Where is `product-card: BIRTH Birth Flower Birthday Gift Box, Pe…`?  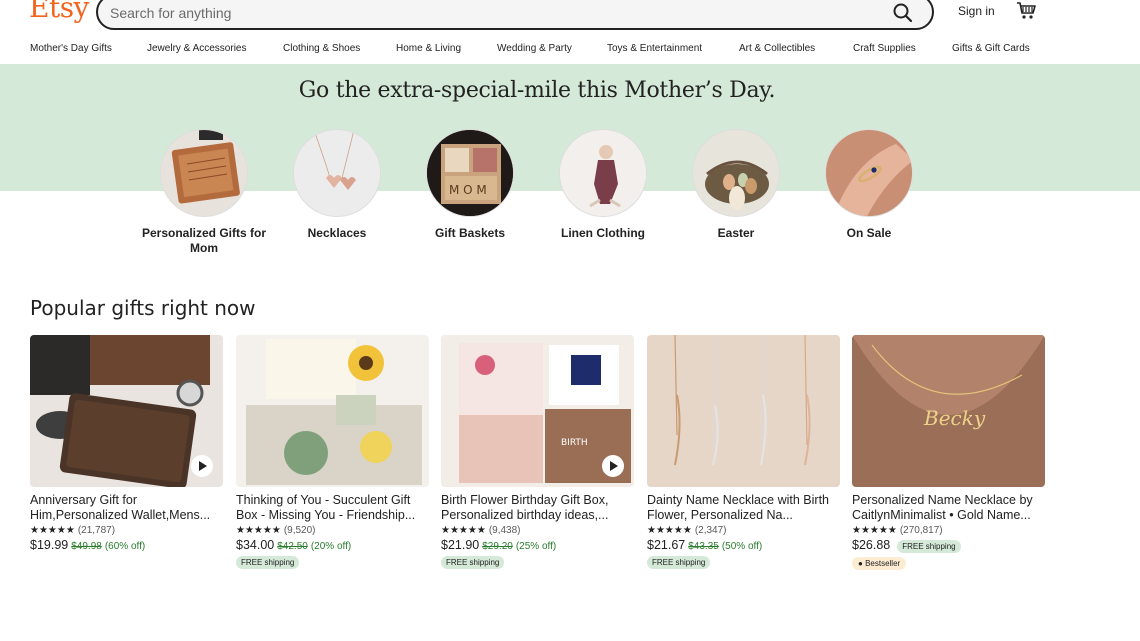
product-card: BIRTH Birth Flower Birthday Gift Box, Pe… is located at coordinates (537, 452).